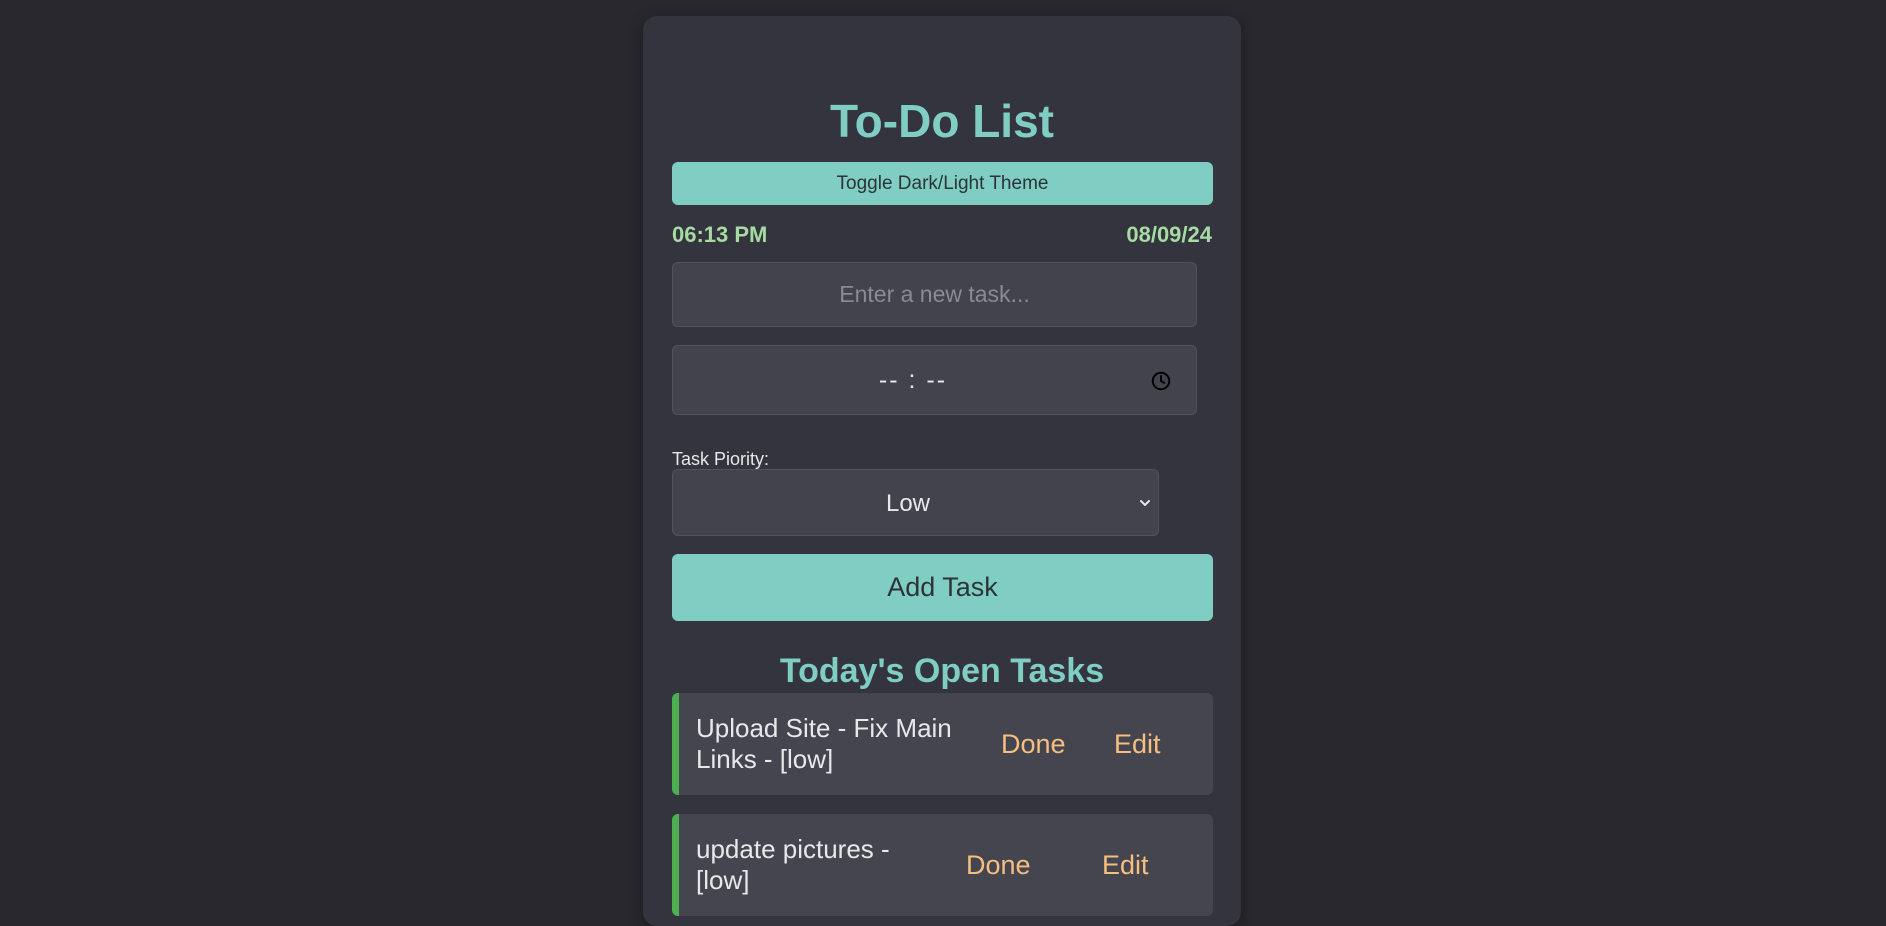  Describe the element at coordinates (765, 759) in the screenshot. I see `task-text-line: Links - [low]` at that location.